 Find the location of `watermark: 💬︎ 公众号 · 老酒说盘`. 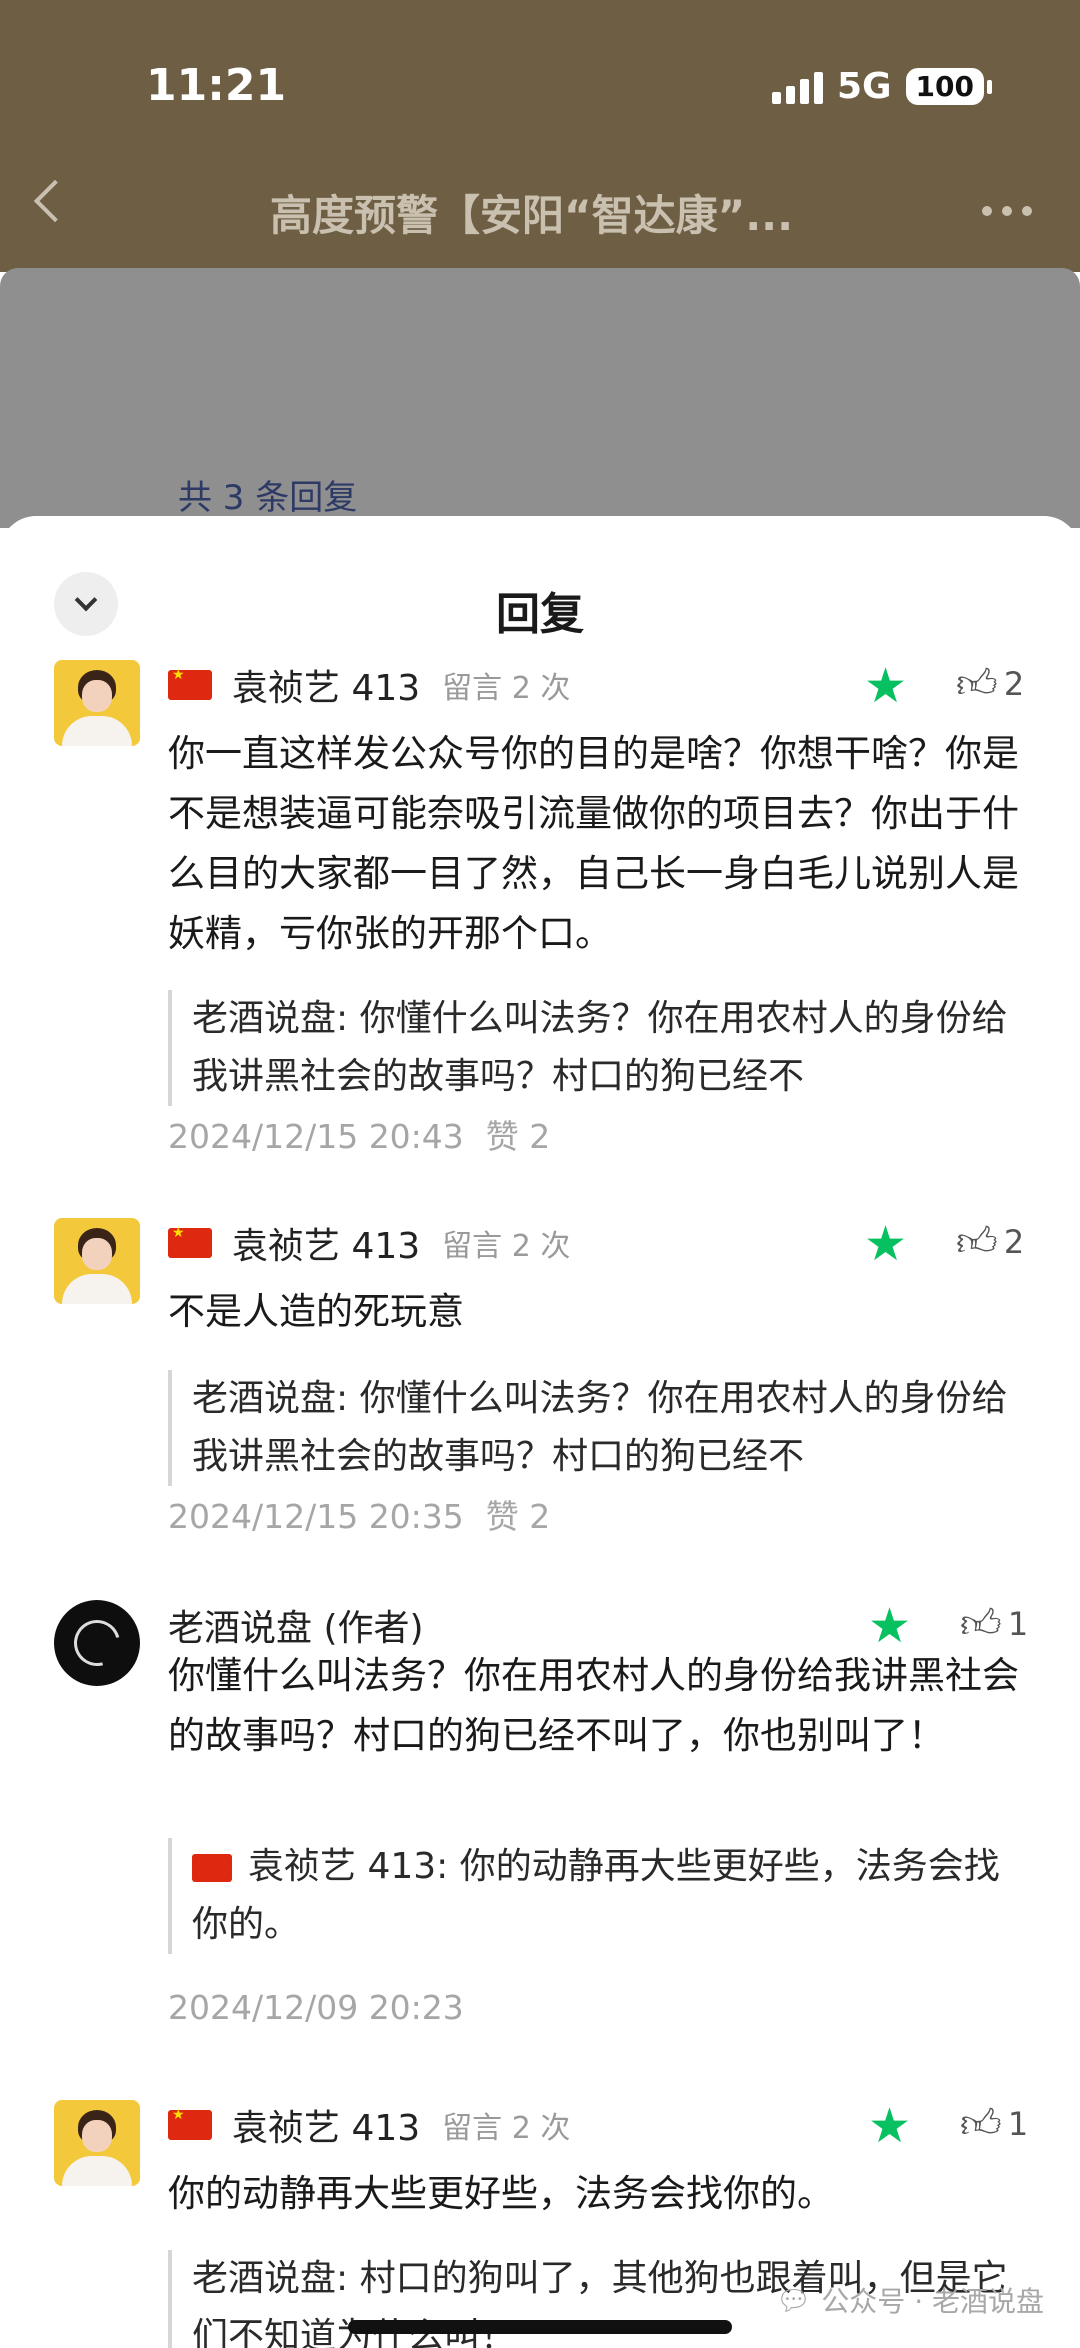

watermark: 💬︎ 公众号 · 老酒说盘 is located at coordinates (910, 2300).